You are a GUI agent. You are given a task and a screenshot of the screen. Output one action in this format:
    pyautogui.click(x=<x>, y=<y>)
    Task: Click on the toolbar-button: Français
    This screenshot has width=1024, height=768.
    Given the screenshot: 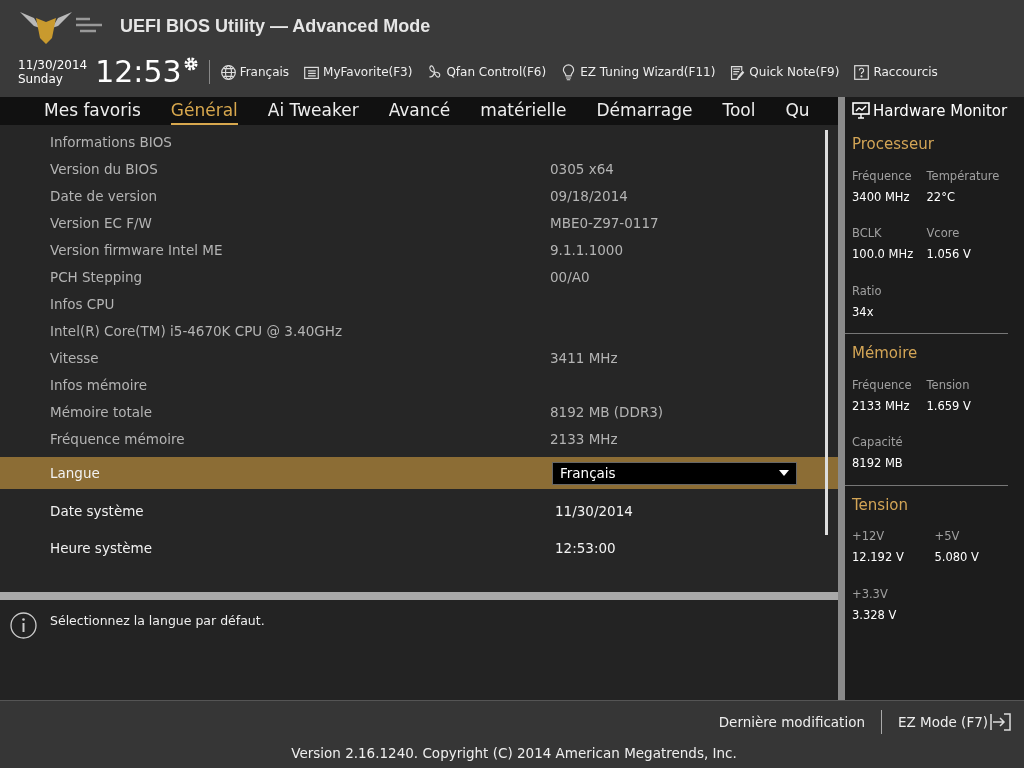 What is the action you would take?
    pyautogui.click(x=254, y=72)
    